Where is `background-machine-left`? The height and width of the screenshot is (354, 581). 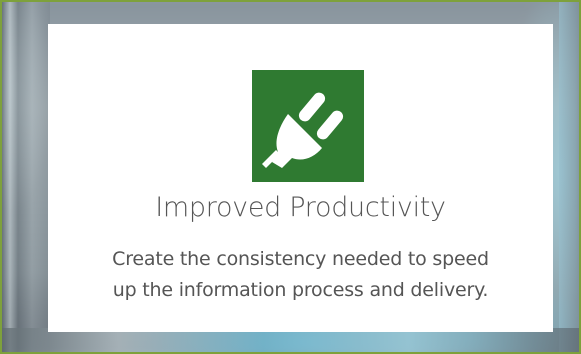 background-machine-left is located at coordinates (26, 177).